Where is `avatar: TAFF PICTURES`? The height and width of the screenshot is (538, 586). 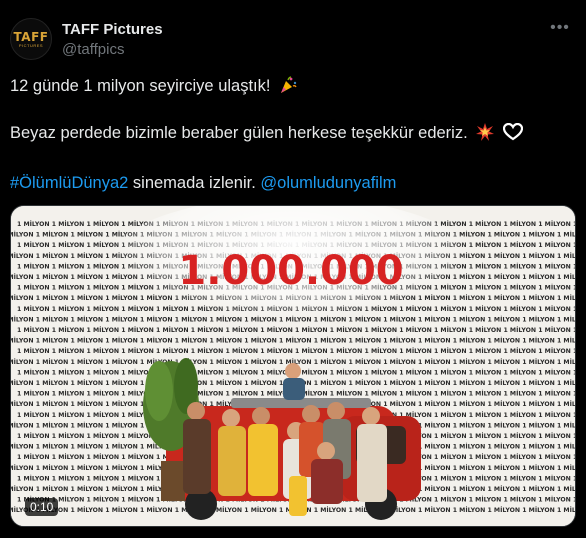 avatar: TAFF PICTURES is located at coordinates (31, 39).